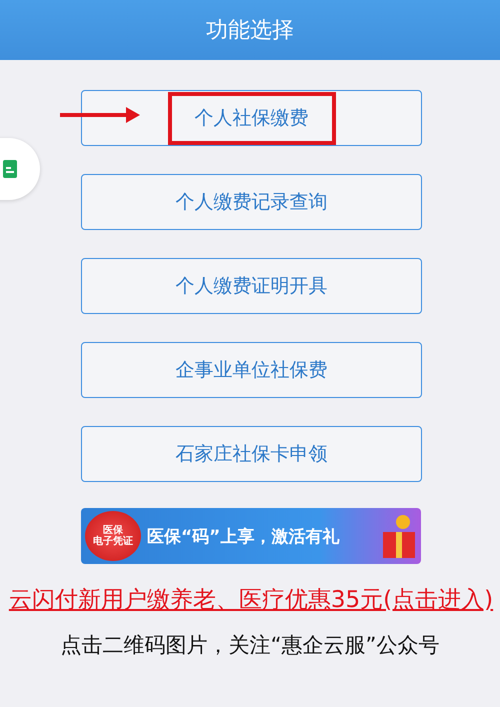  What do you see at coordinates (251, 454) in the screenshot?
I see `menu-button: 石家庄社保卡申领` at bounding box center [251, 454].